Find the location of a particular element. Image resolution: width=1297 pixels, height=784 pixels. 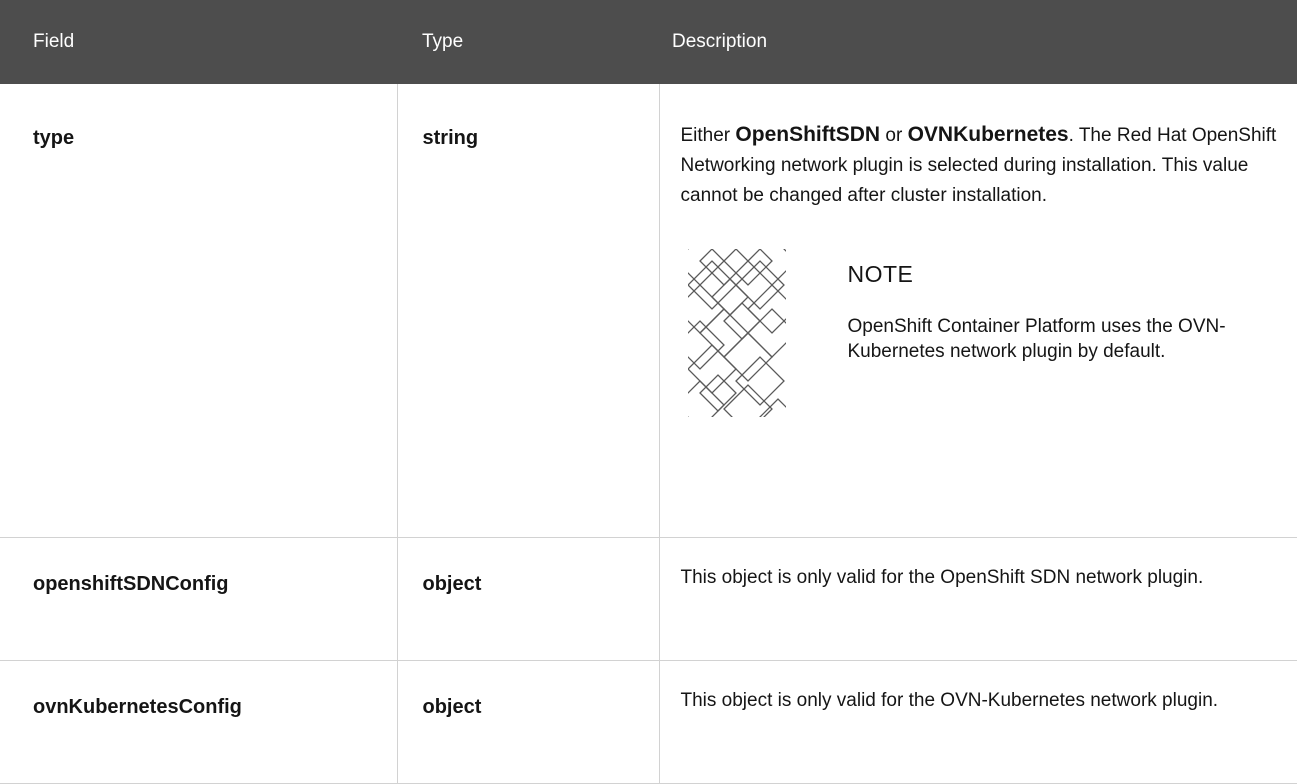

note-pattern-icon is located at coordinates (736, 333).